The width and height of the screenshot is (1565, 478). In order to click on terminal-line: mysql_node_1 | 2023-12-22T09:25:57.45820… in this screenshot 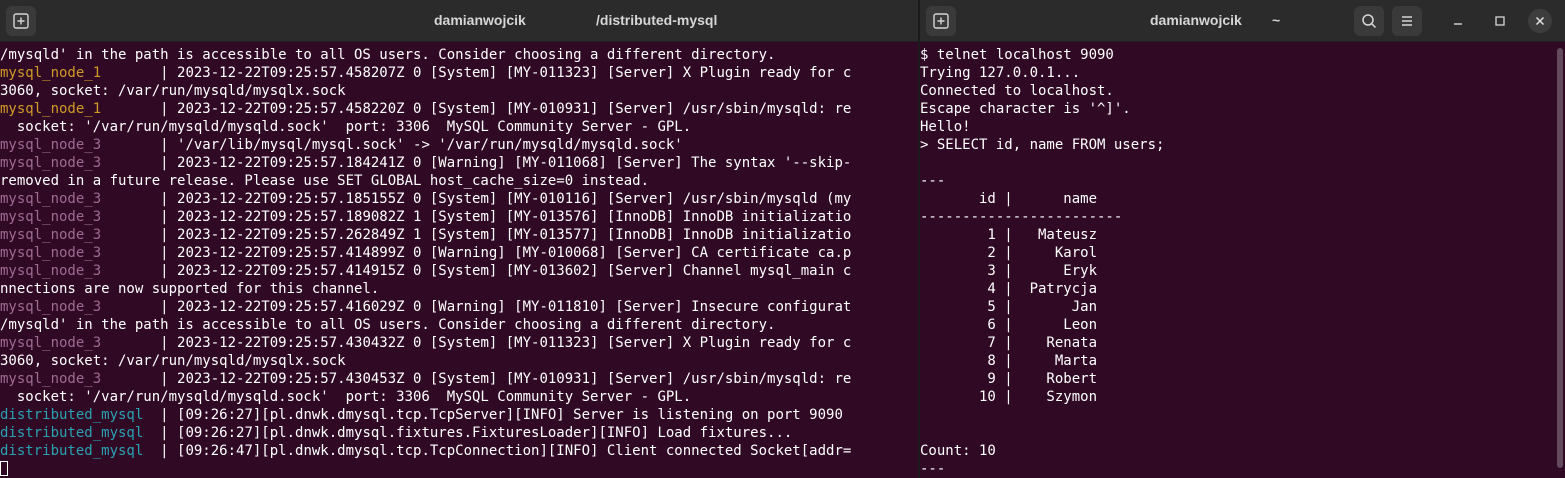, I will do `click(459, 73)`.